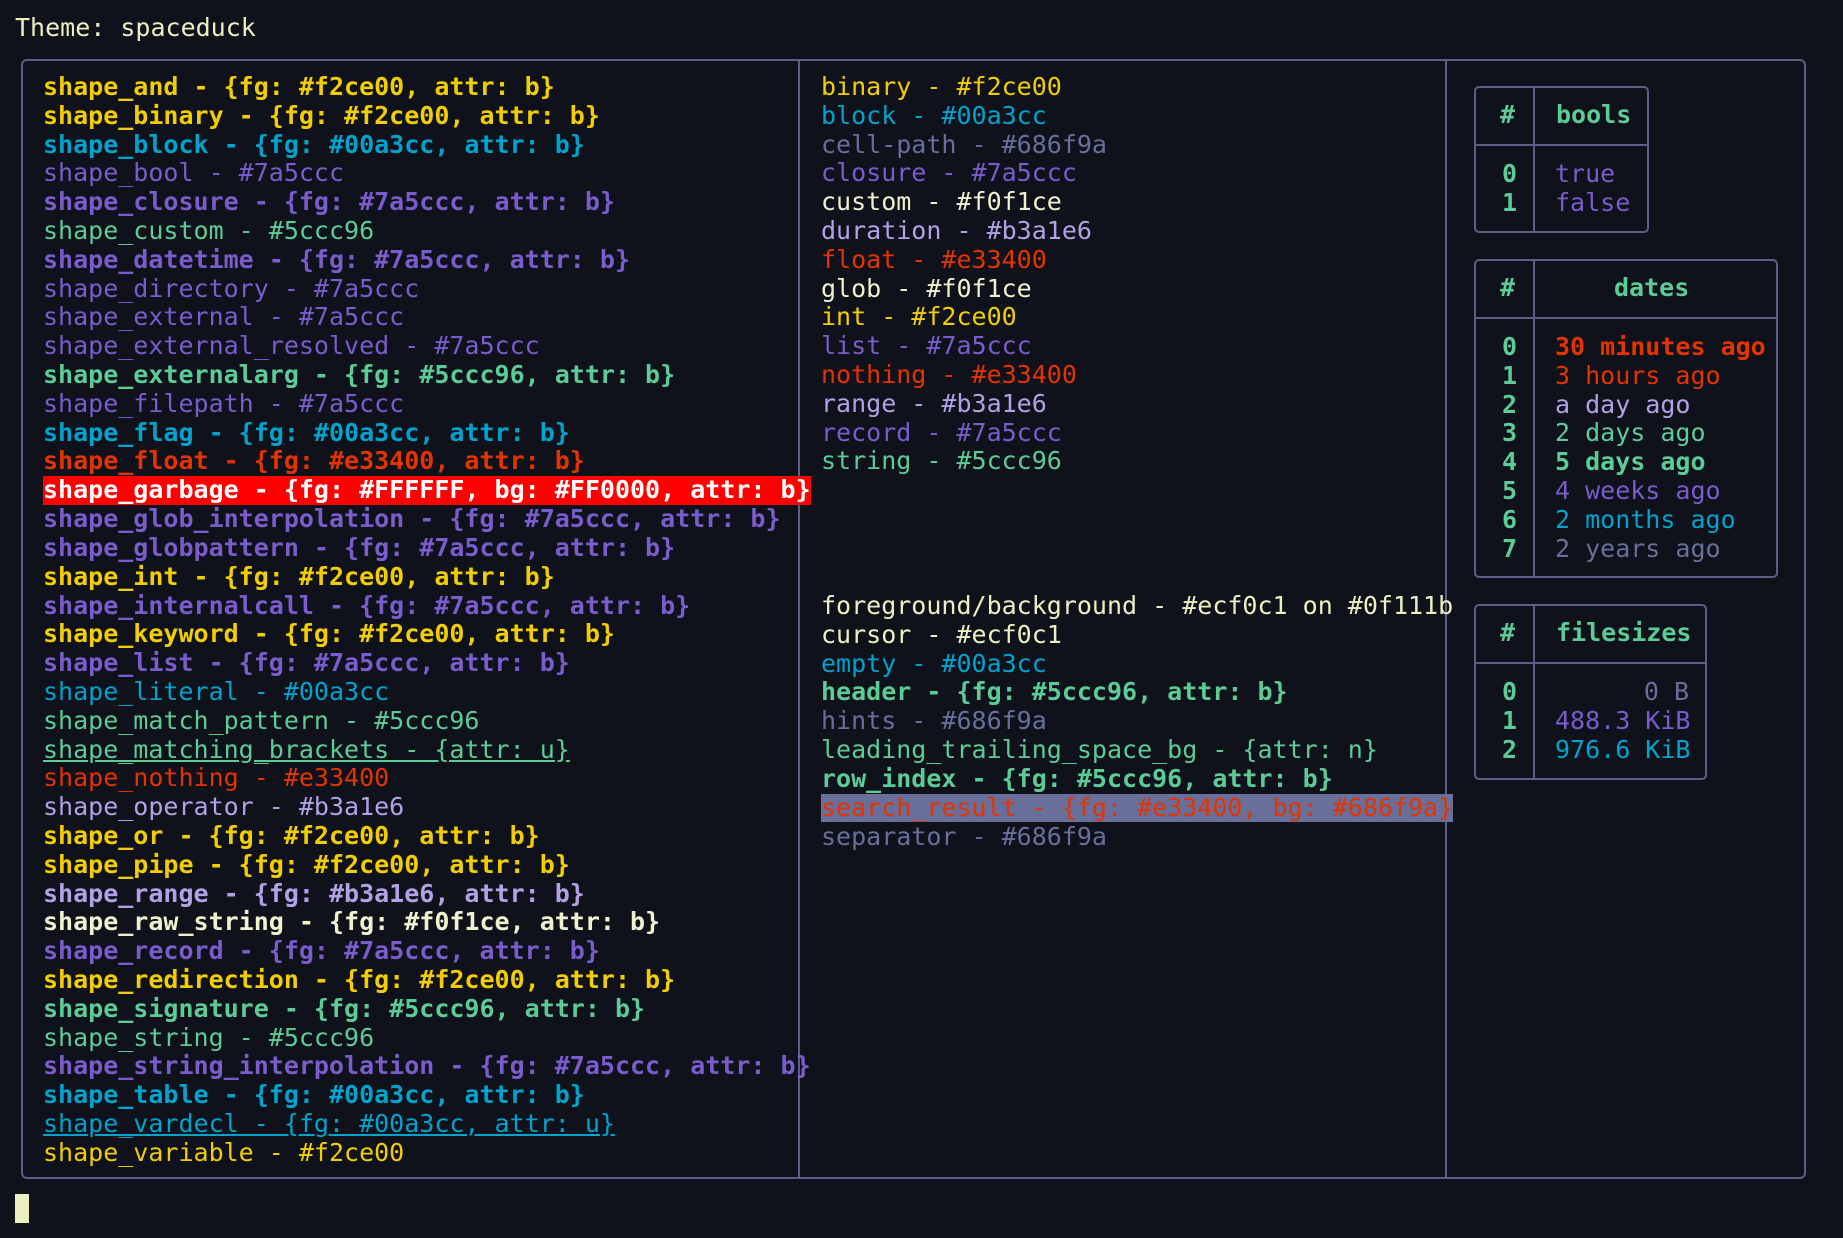 This screenshot has width=1843, height=1238. What do you see at coordinates (934, 663) in the screenshot?
I see `ui-color-entry: empty - #00a3cc` at bounding box center [934, 663].